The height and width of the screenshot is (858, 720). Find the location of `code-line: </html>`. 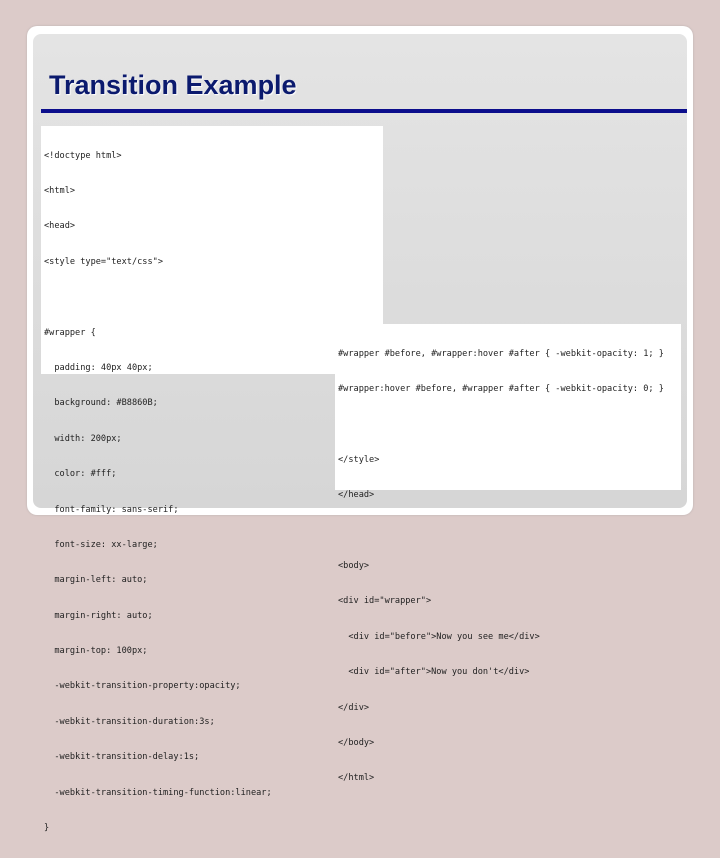

code-line: </html> is located at coordinates (356, 778).